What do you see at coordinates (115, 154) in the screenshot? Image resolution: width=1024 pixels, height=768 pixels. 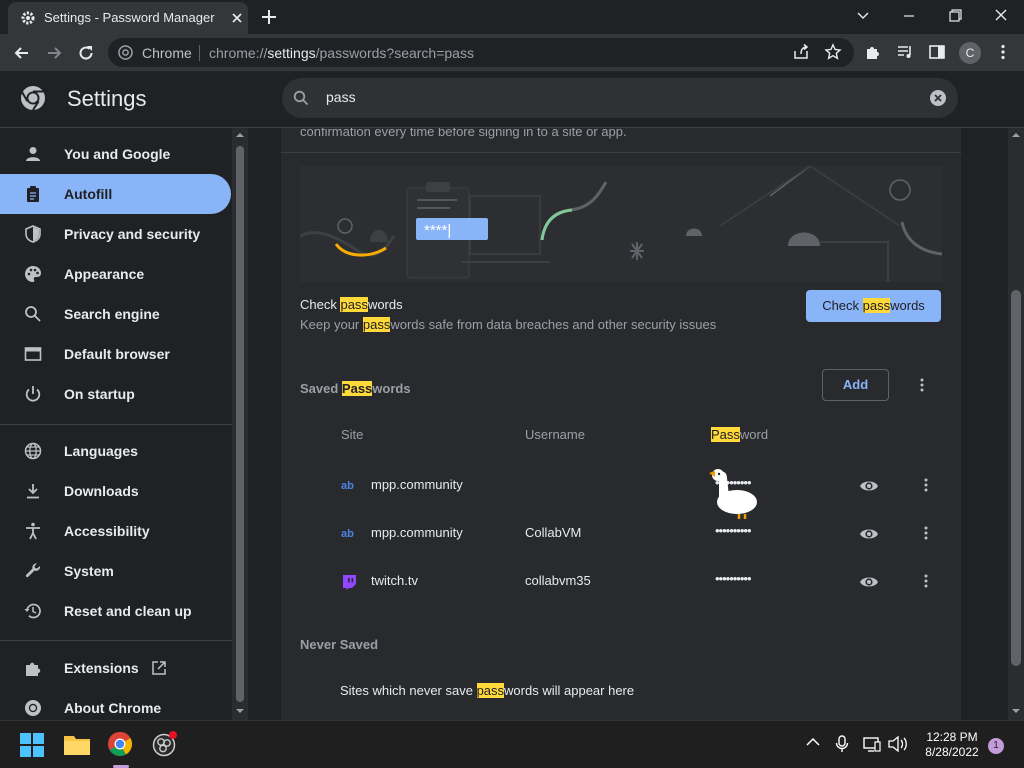 I see `sidebar-item-you-and-google: You and Google` at bounding box center [115, 154].